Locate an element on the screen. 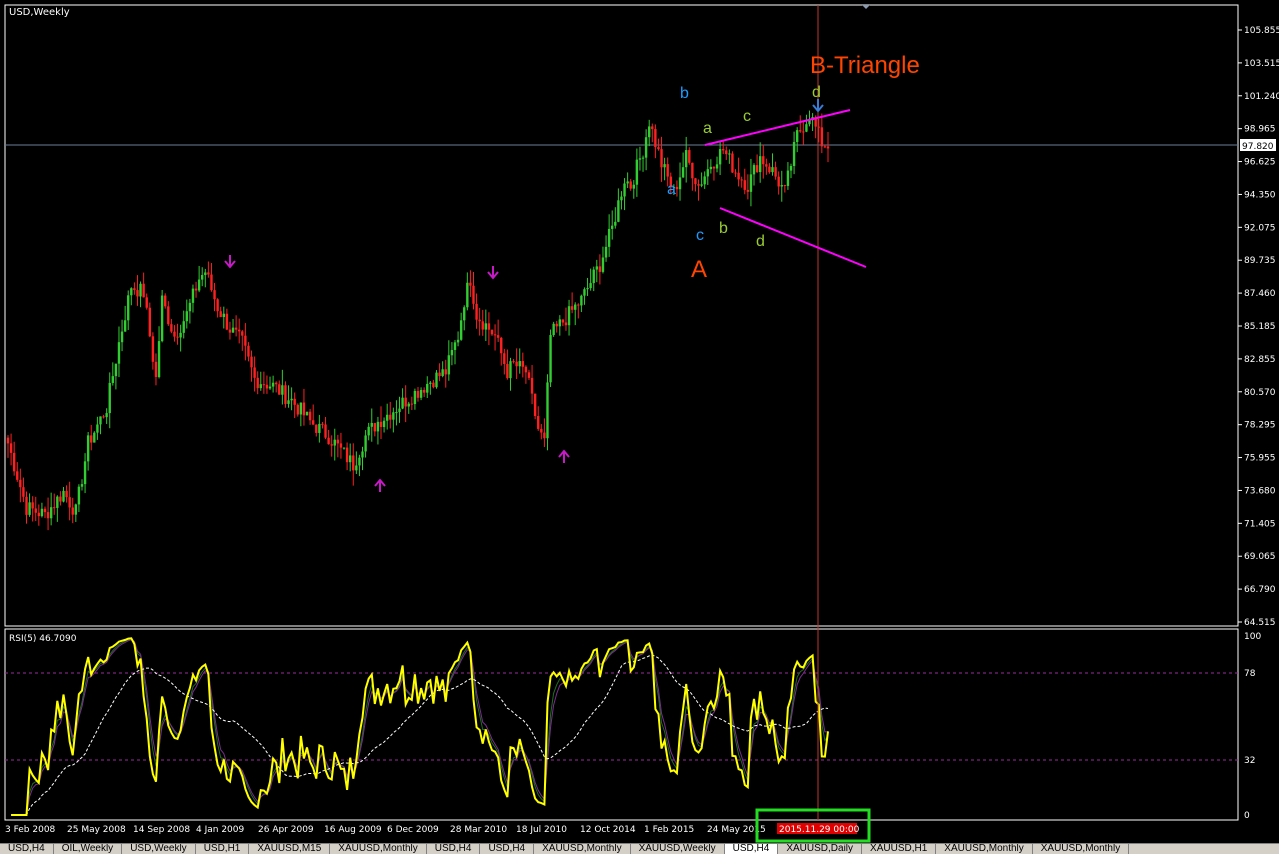 Image resolution: width=1279 pixels, height=854 pixels. rsi-tick-label: 32 is located at coordinates (1249, 761).